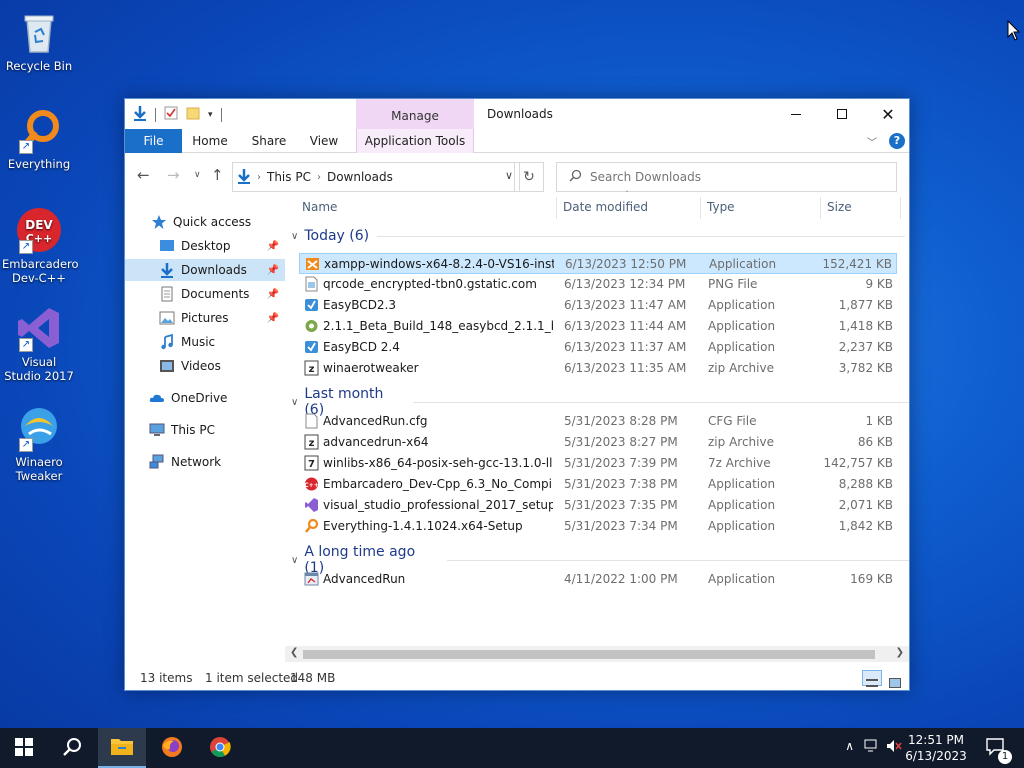 The image size is (1024, 768). Describe the element at coordinates (24, 748) in the screenshot. I see `start-button` at that location.